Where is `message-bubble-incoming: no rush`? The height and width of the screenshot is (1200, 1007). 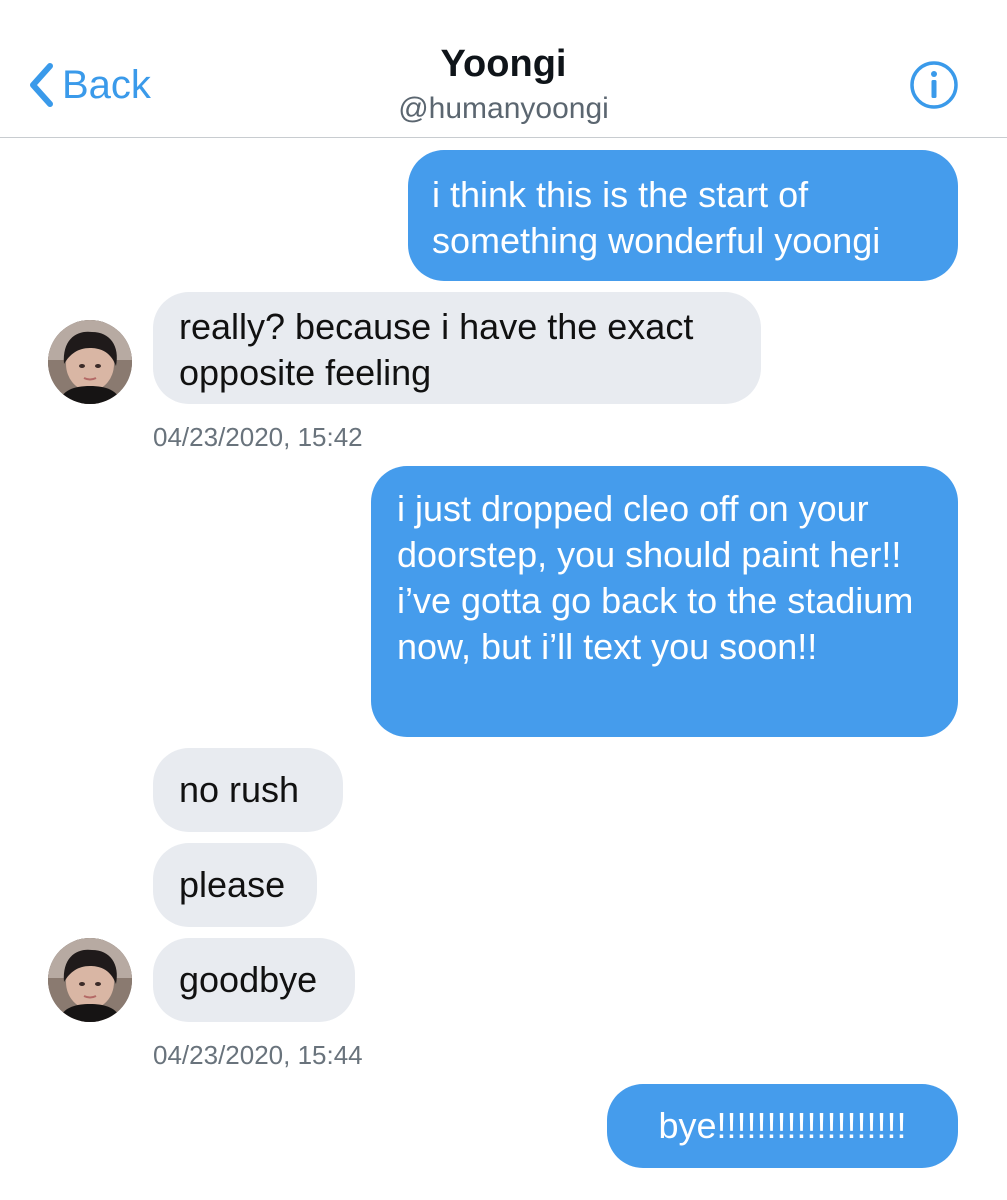 message-bubble-incoming: no rush is located at coordinates (248, 790).